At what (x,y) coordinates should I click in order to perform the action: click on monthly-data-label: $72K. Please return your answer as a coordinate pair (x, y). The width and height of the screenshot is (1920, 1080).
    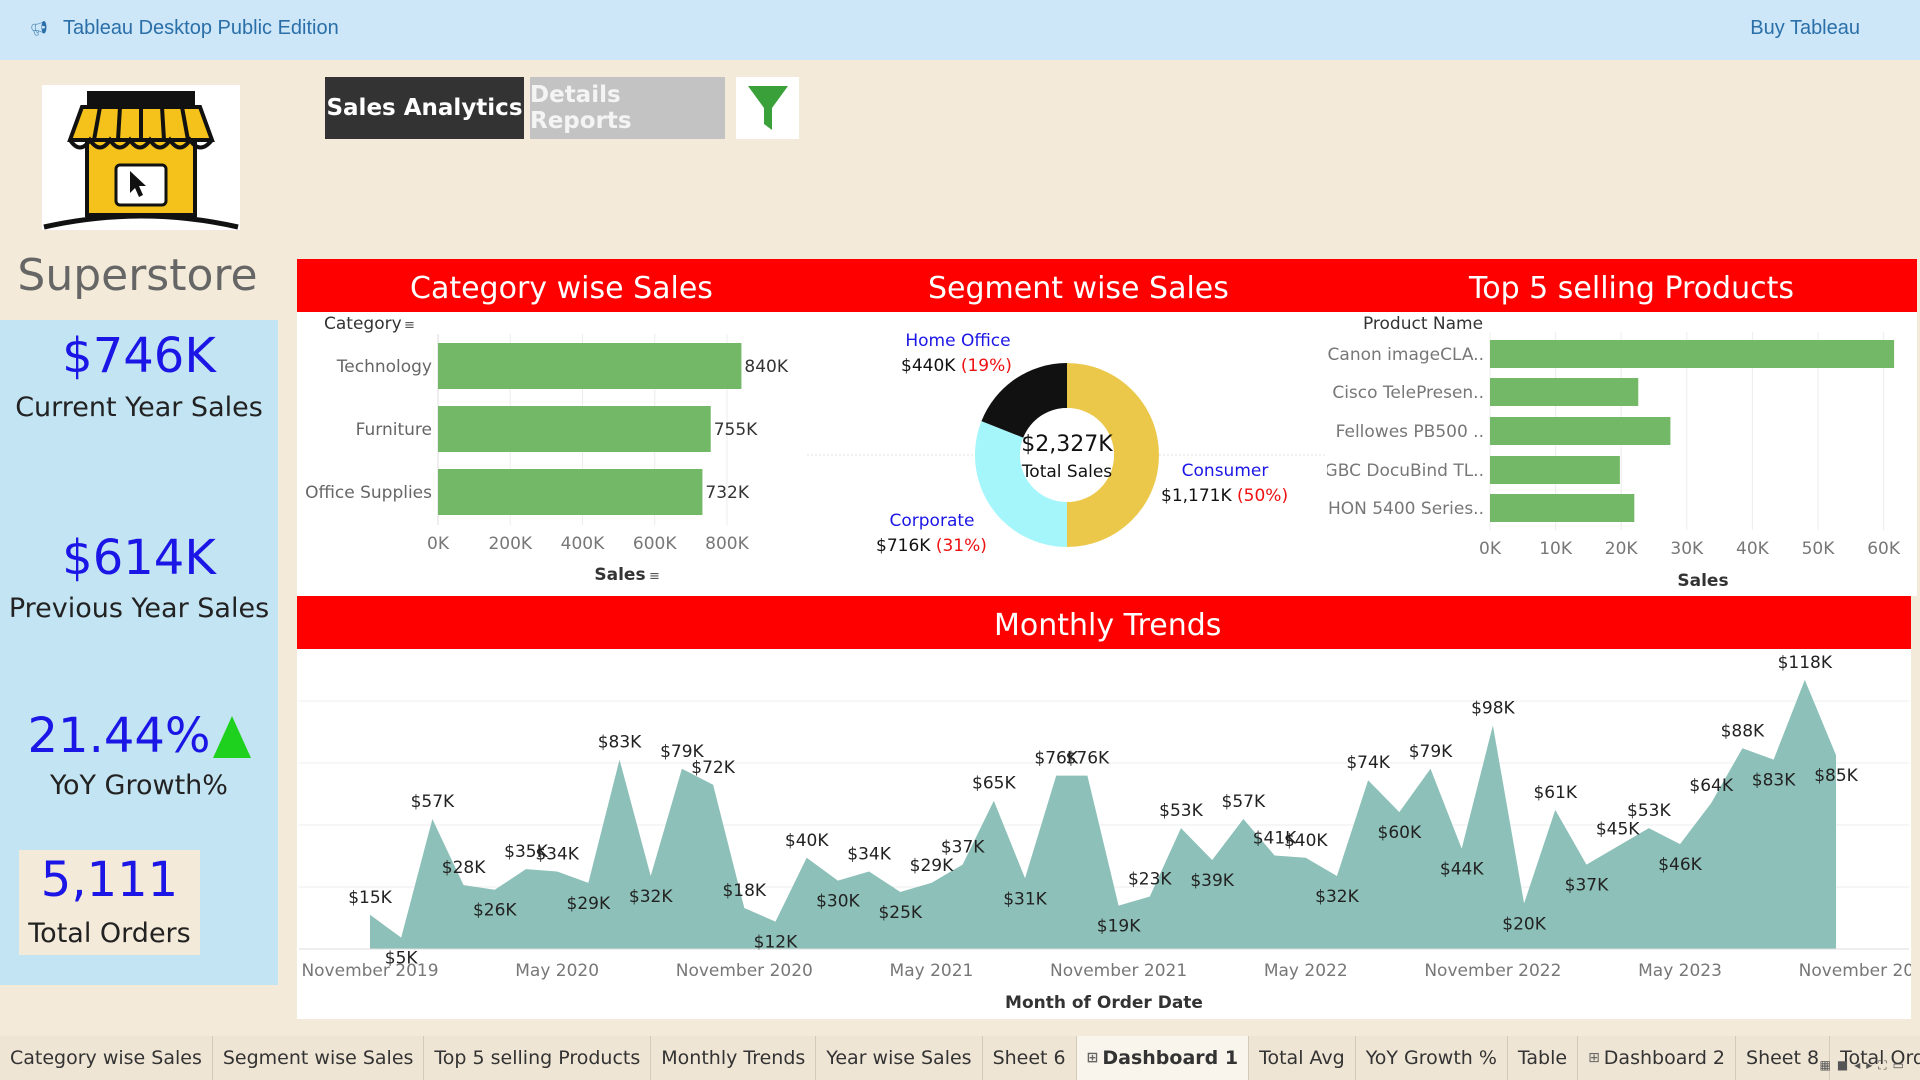
    Looking at the image, I should click on (713, 768).